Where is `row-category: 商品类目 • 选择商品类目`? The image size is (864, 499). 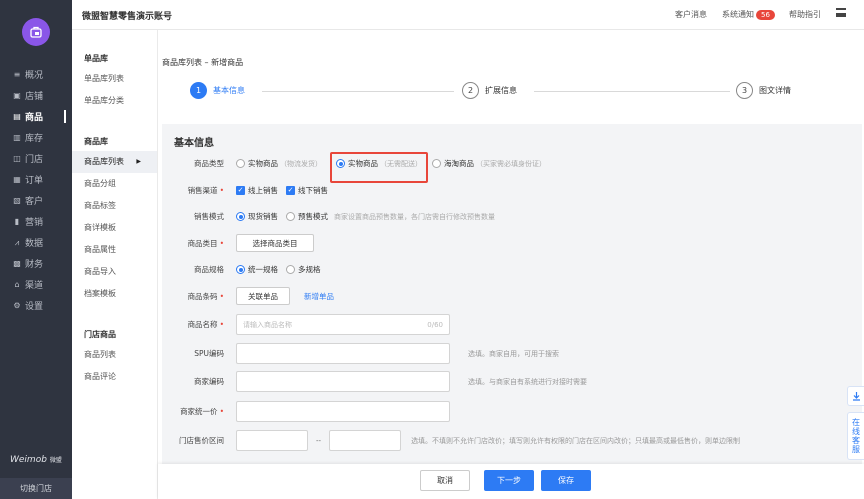
row-category: 商品类目 • 选择商品类目 is located at coordinates (512, 243).